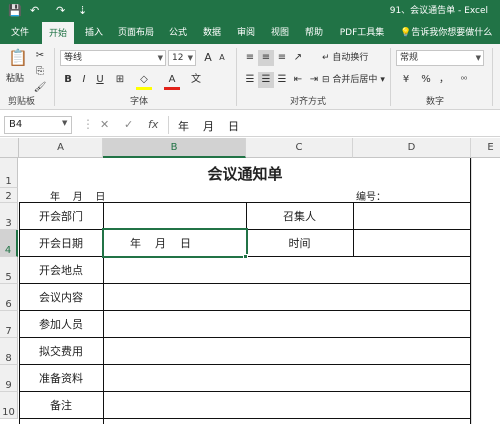 This screenshot has width=500, height=424. I want to click on font-size-value: 12, so click(178, 58).